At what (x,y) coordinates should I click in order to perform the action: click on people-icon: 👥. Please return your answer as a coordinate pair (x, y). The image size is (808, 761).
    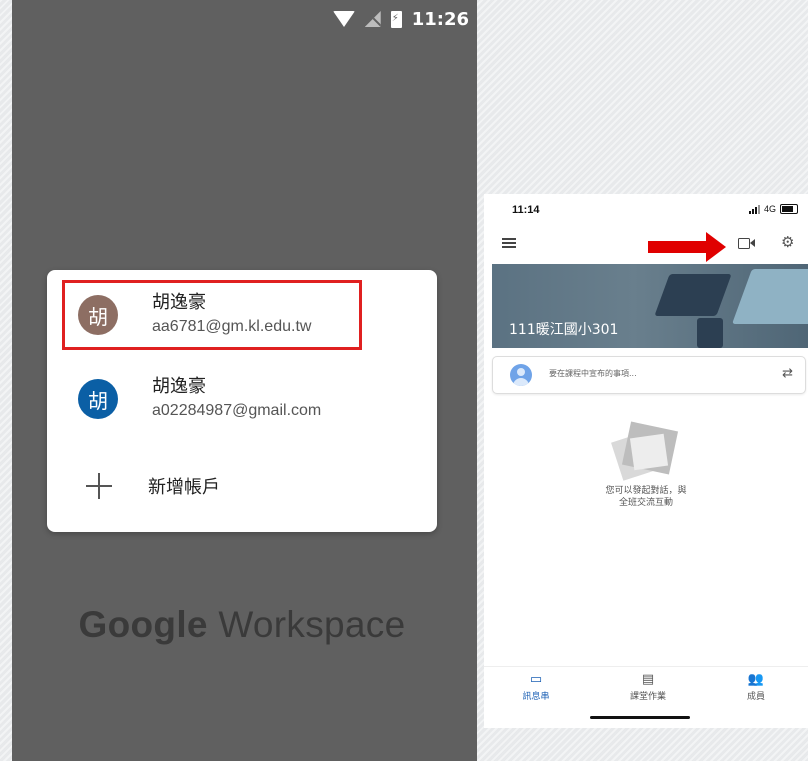
    Looking at the image, I should click on (756, 679).